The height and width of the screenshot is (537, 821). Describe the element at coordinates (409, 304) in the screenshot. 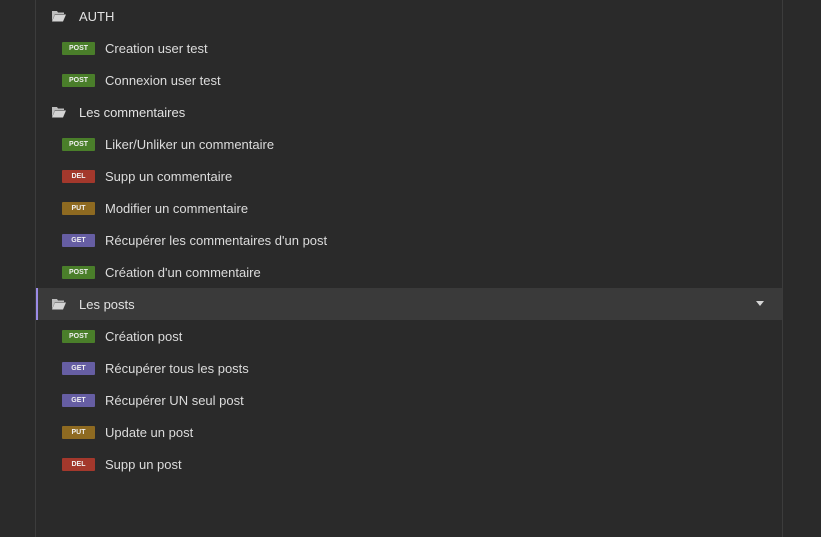

I see `folder-les-posts: Les posts` at that location.